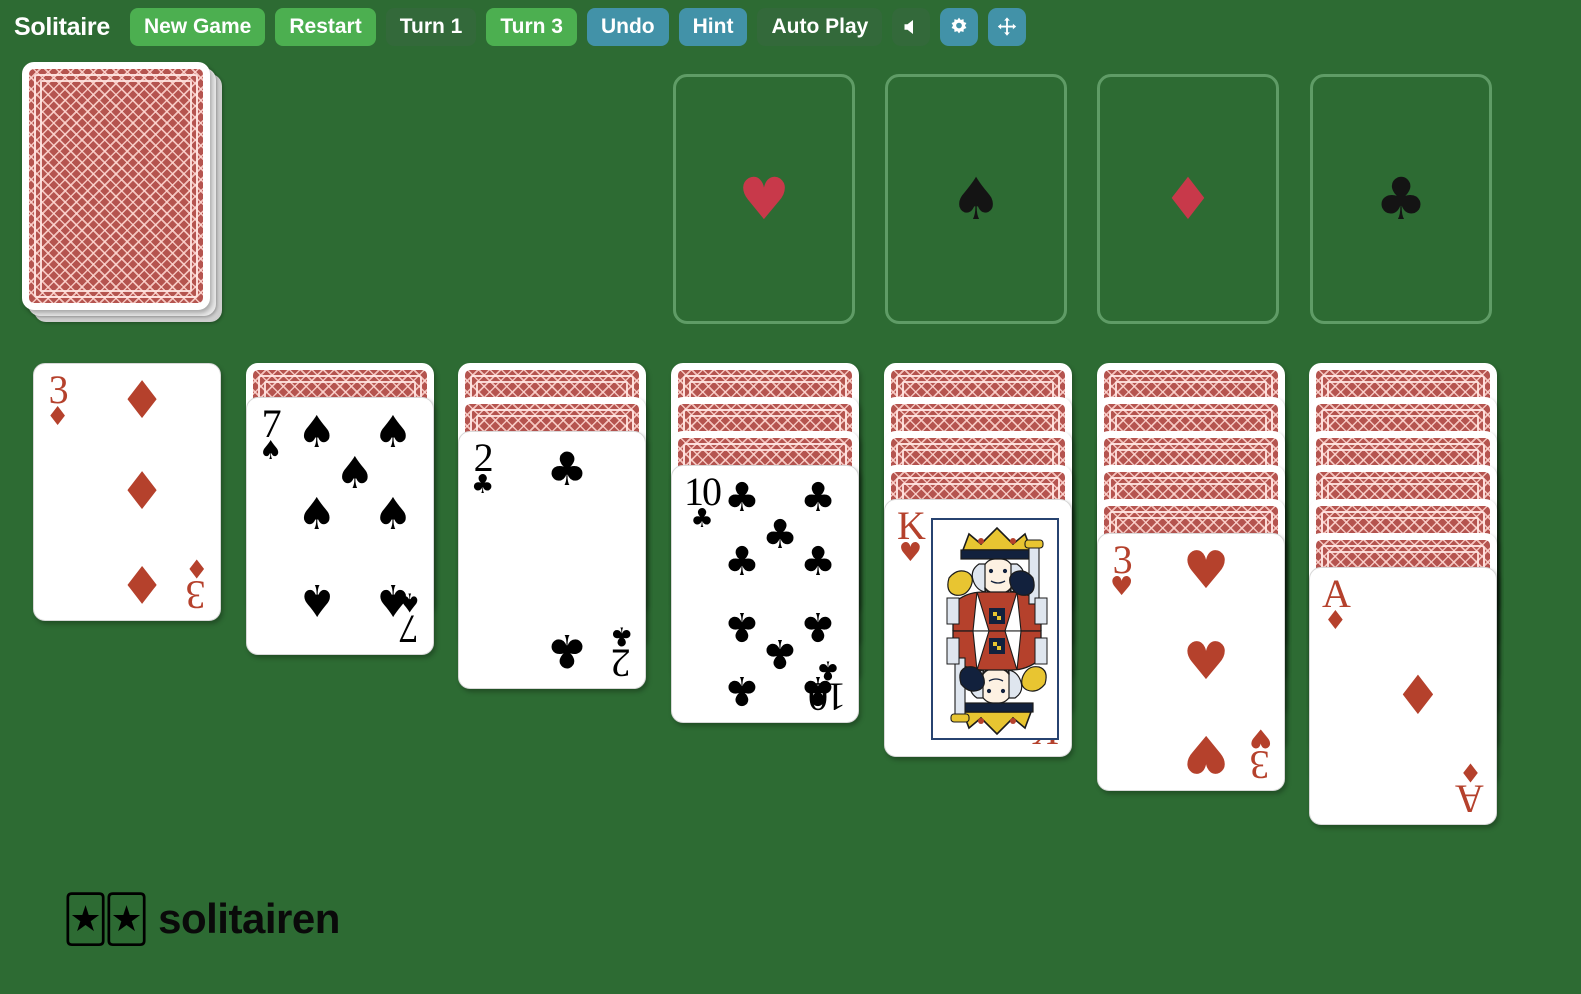  I want to click on card-corner-top-left: K ♥, so click(911, 537).